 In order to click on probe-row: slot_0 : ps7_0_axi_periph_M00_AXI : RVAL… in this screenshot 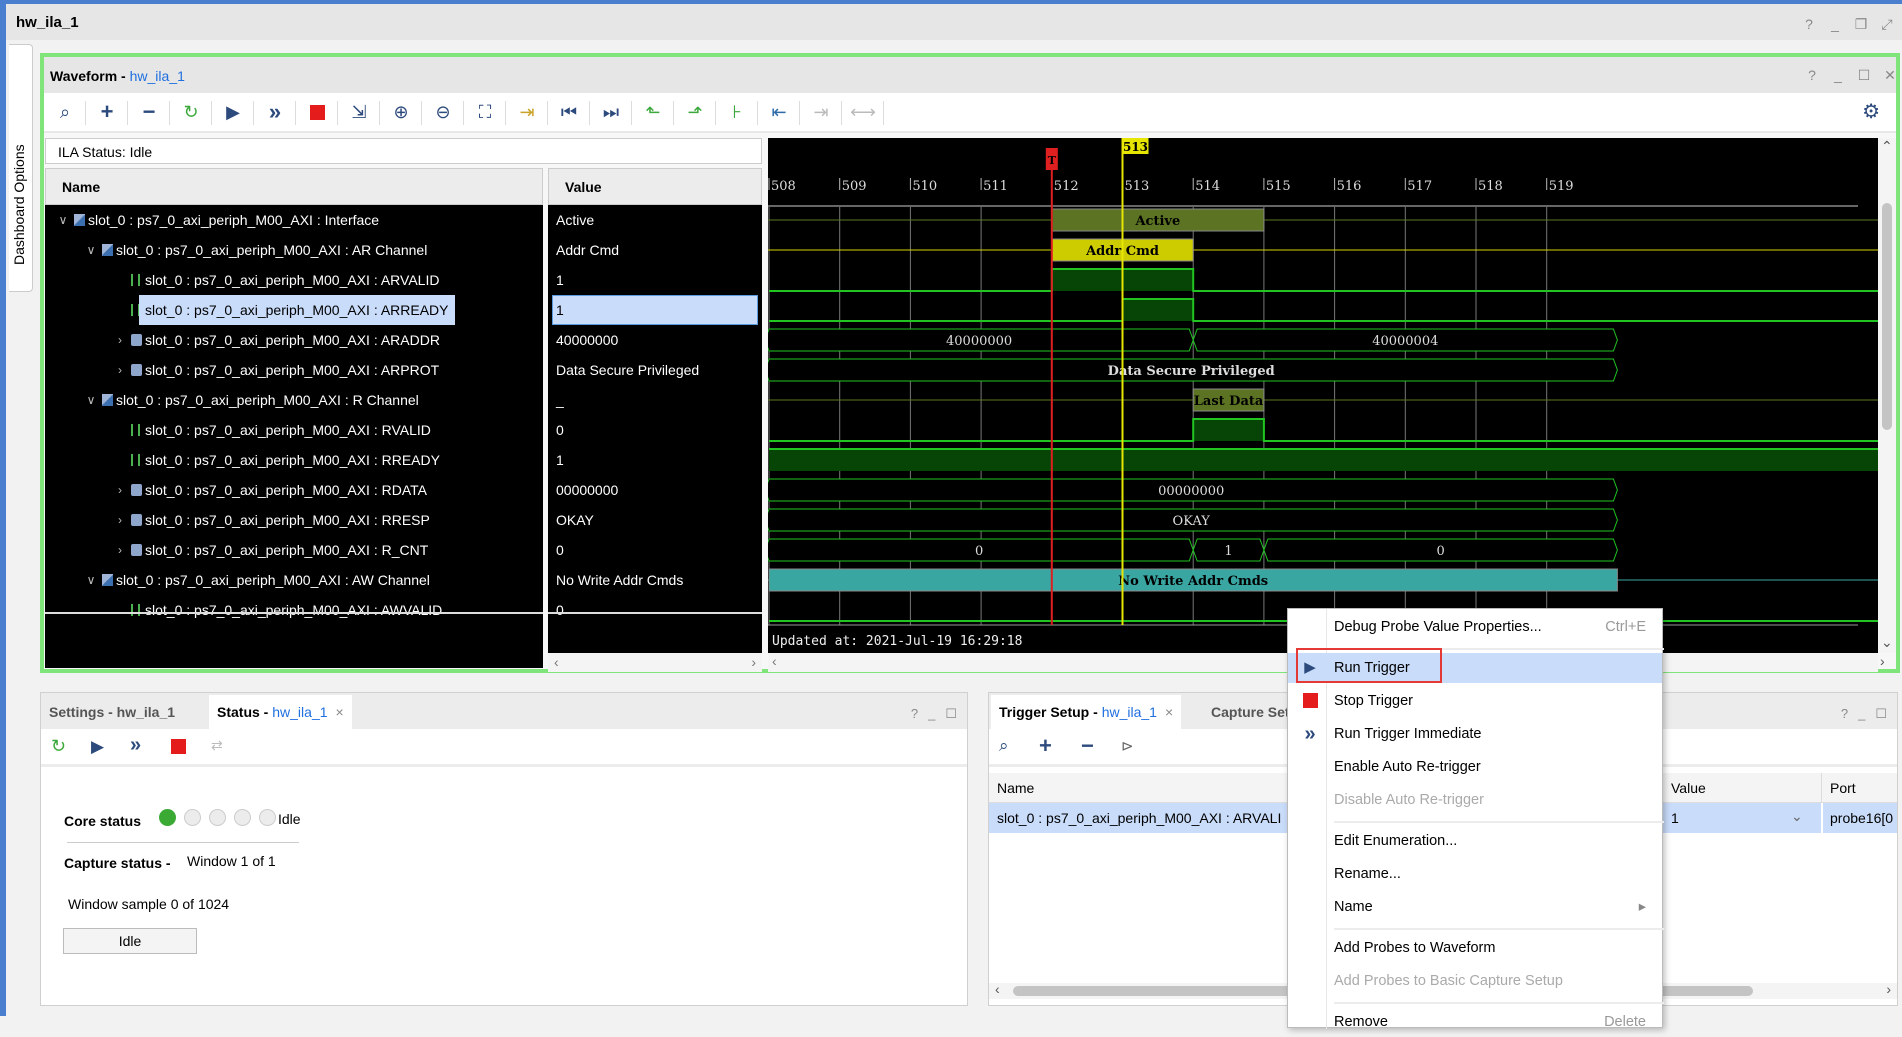, I will do `click(294, 430)`.